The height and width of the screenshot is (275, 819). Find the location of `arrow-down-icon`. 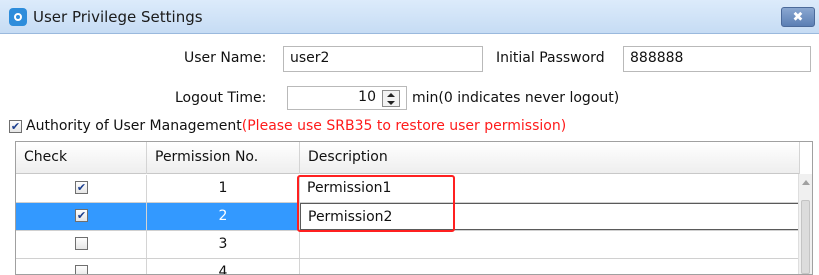

arrow-down-icon is located at coordinates (391, 102).